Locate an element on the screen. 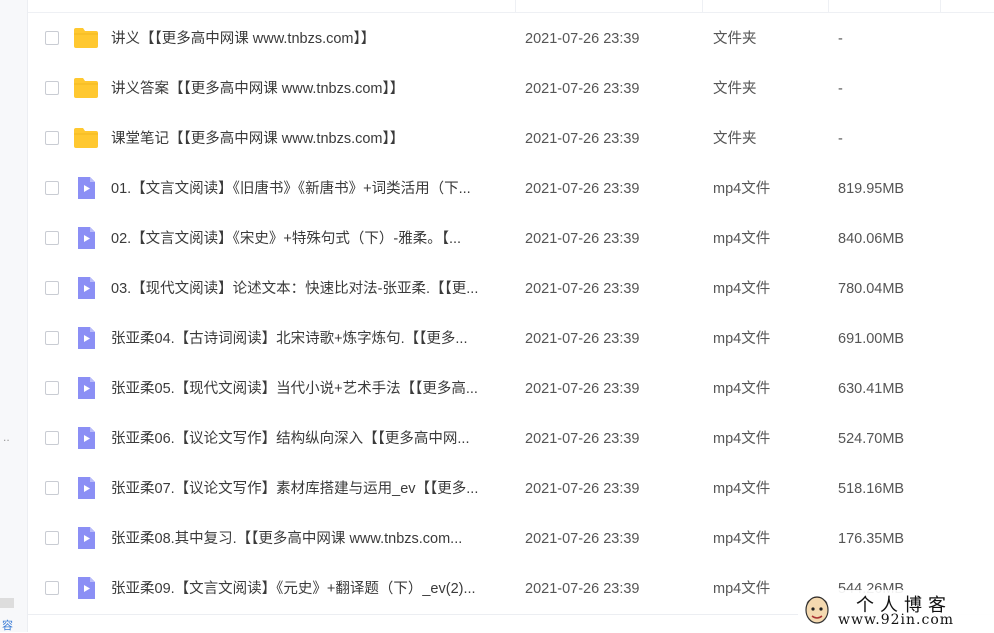 This screenshot has height=633, width=994. file-name: 讲义【【更多高中网课 www.tnbzs.com】】 is located at coordinates (308, 39).